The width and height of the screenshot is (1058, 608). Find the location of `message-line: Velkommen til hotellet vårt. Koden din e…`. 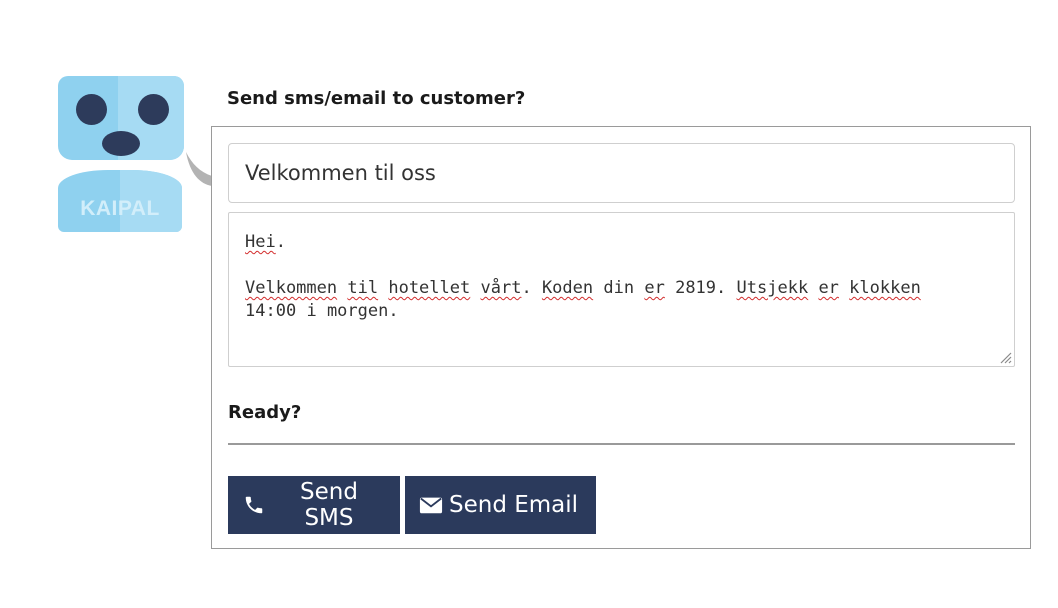

message-line: Velkommen til hotellet vårt. Koden din e… is located at coordinates (583, 288).